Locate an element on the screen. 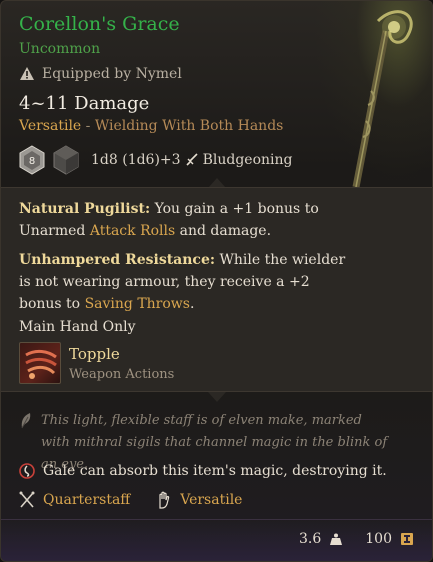  feather-icon is located at coordinates (26, 421).